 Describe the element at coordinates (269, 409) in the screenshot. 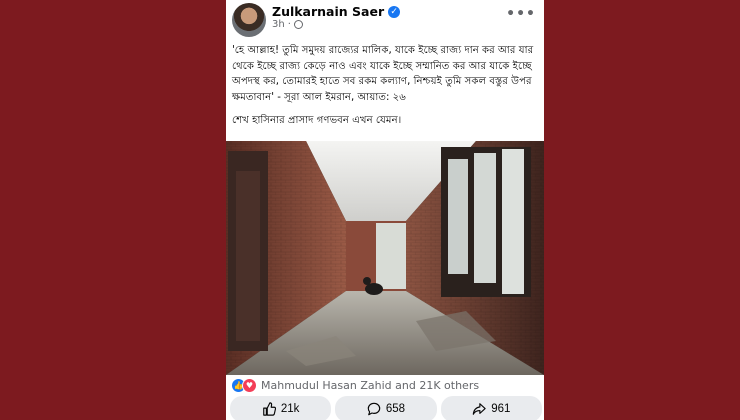

I see `thumbs-up-icon` at that location.